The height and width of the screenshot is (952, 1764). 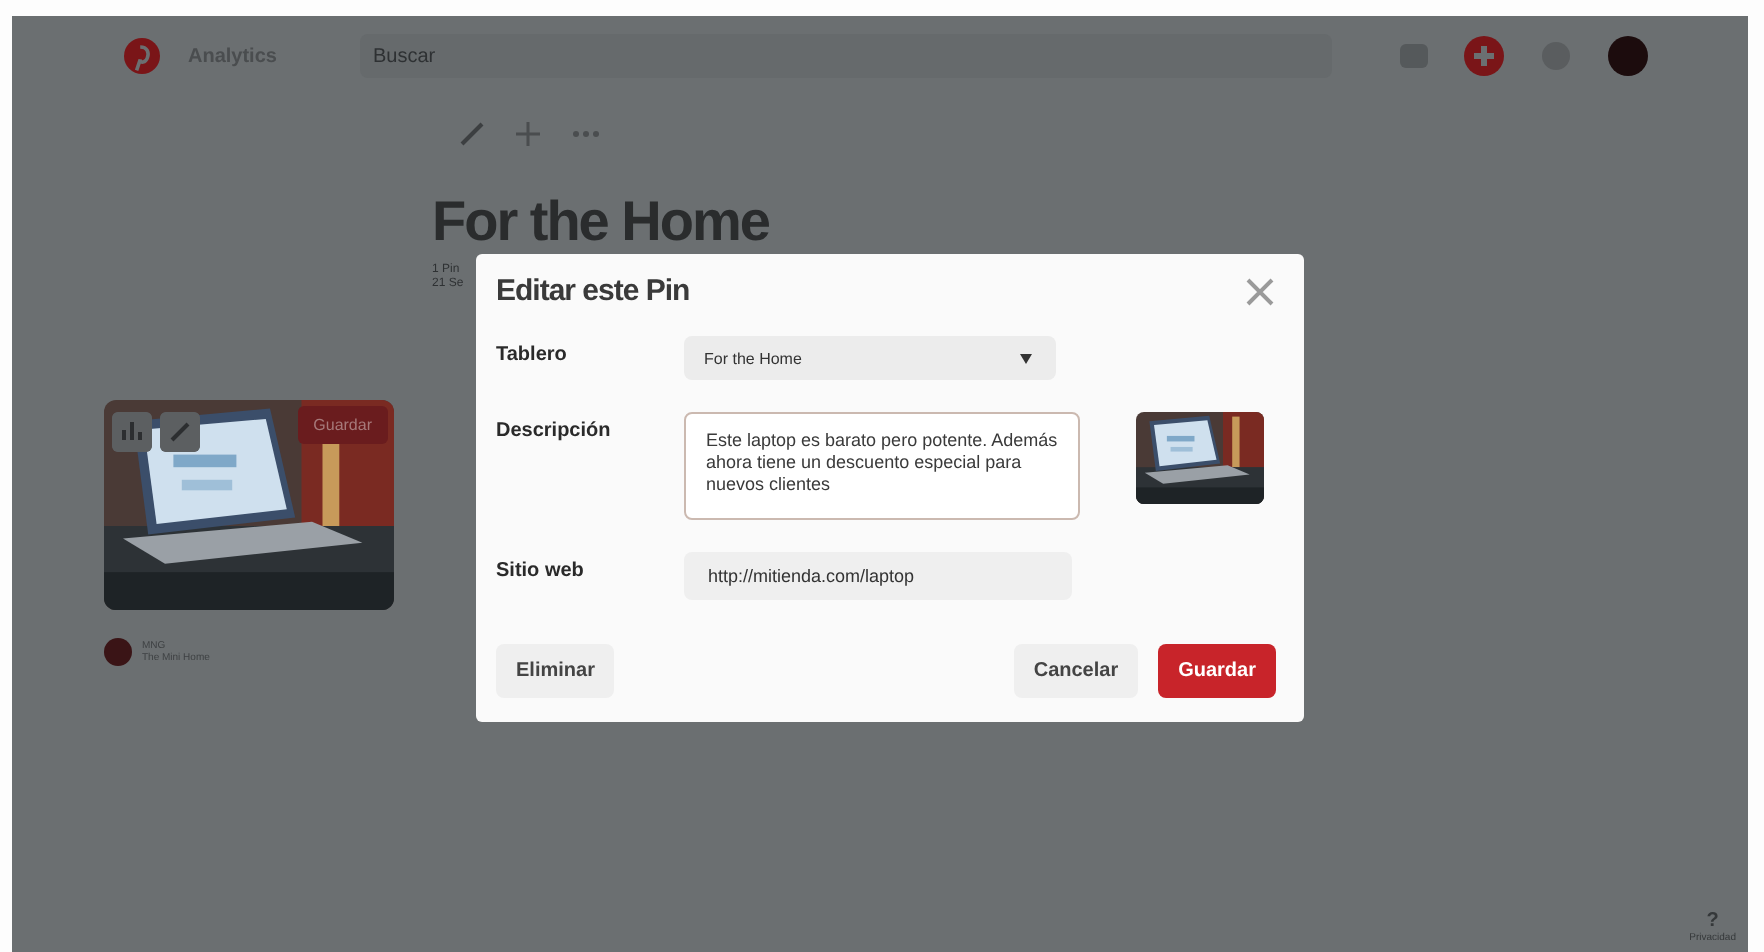 I want to click on field-label: Tablero, so click(x=532, y=354).